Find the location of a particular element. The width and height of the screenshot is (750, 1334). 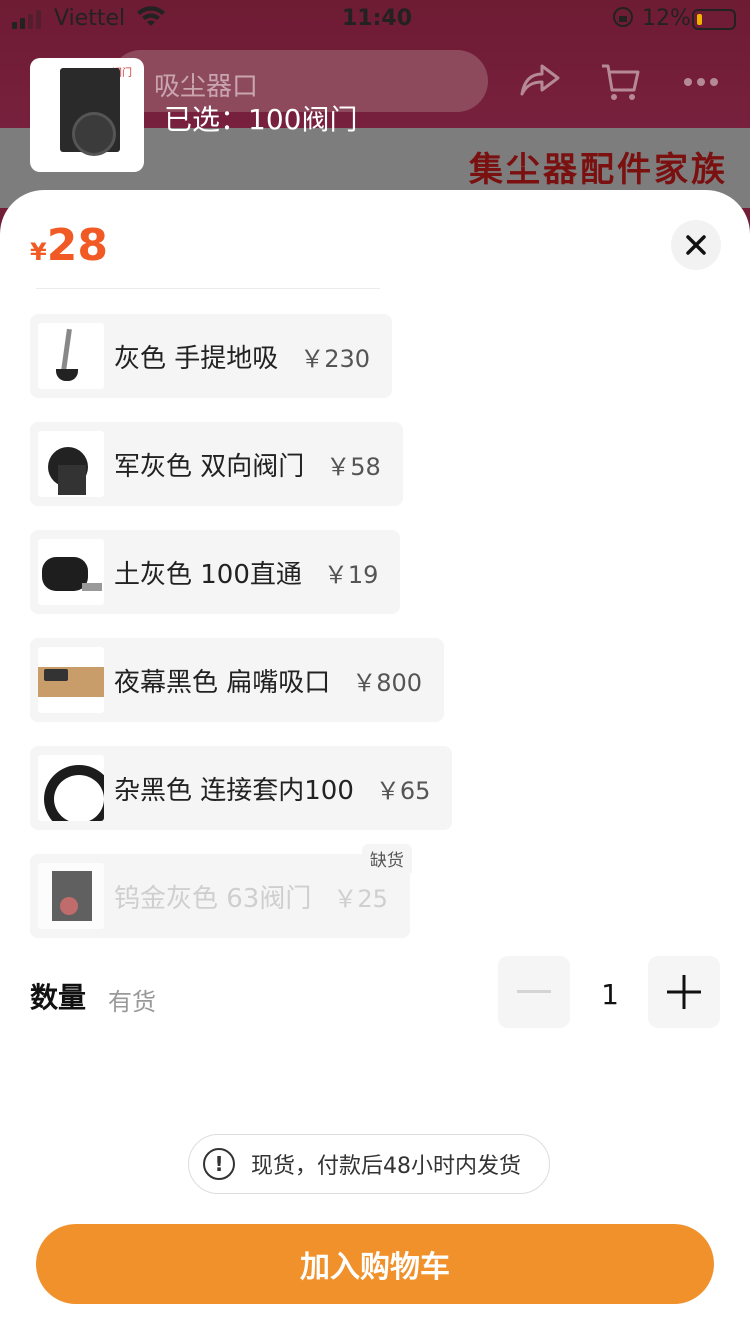

signal-icon is located at coordinates (26, 19).